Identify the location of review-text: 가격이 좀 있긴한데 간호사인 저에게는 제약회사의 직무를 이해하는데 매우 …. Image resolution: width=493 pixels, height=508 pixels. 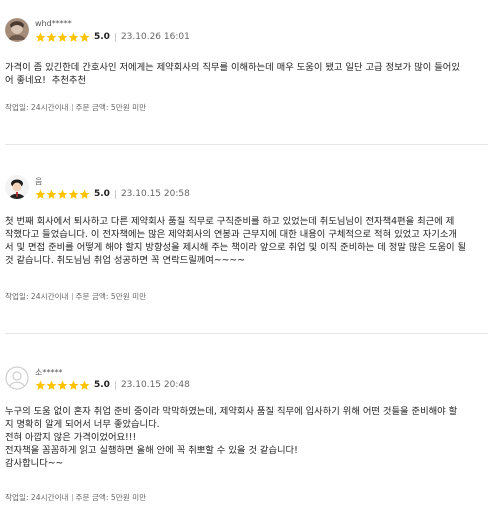
(232, 74).